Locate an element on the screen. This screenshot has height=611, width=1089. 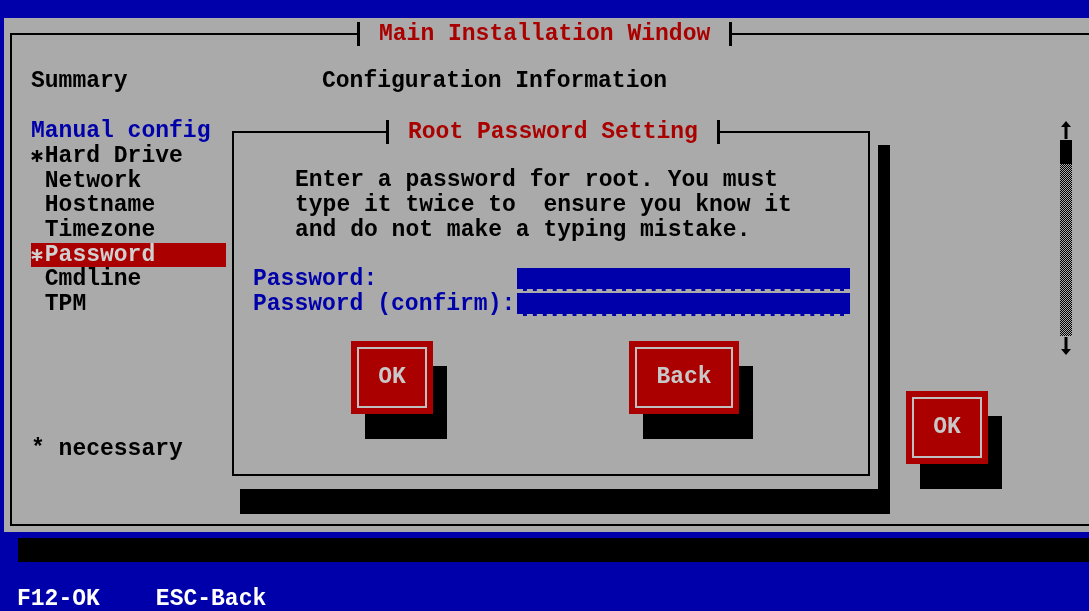
scrollbar-thumb is located at coordinates (1066, 152).